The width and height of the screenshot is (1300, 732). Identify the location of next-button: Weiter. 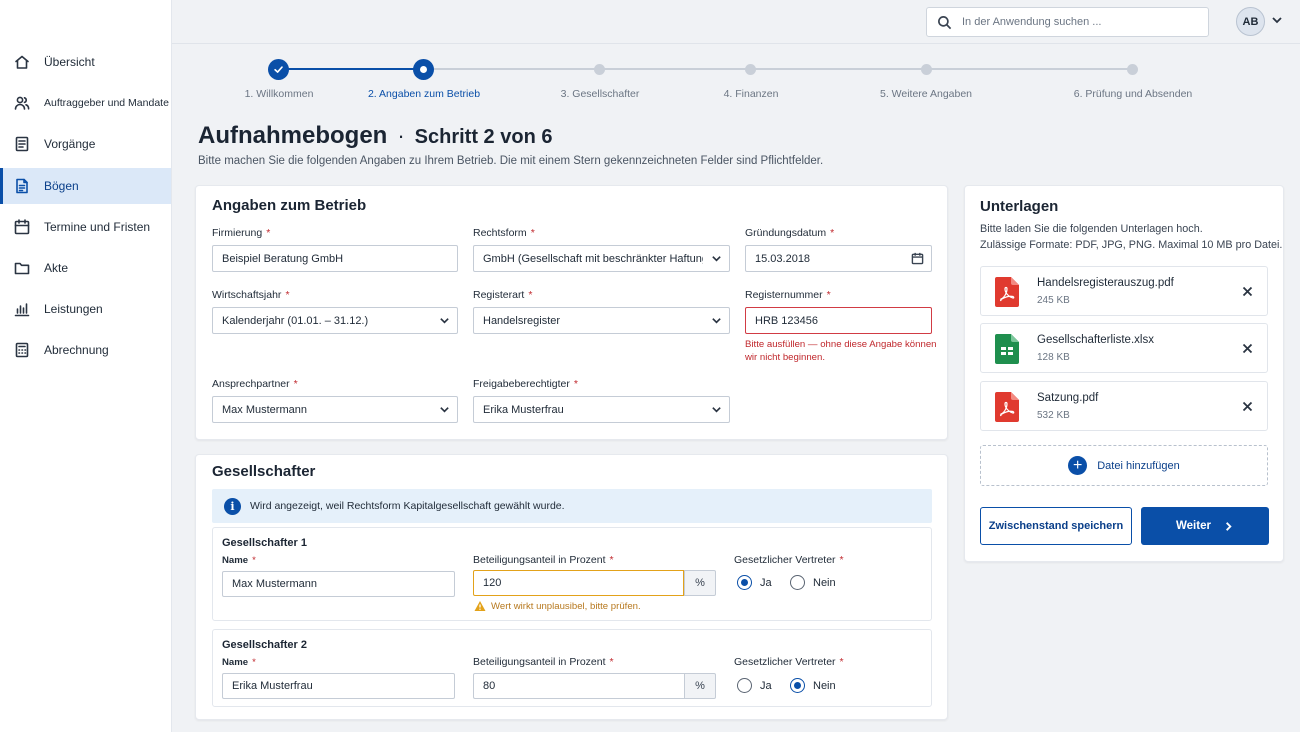
(1205, 526).